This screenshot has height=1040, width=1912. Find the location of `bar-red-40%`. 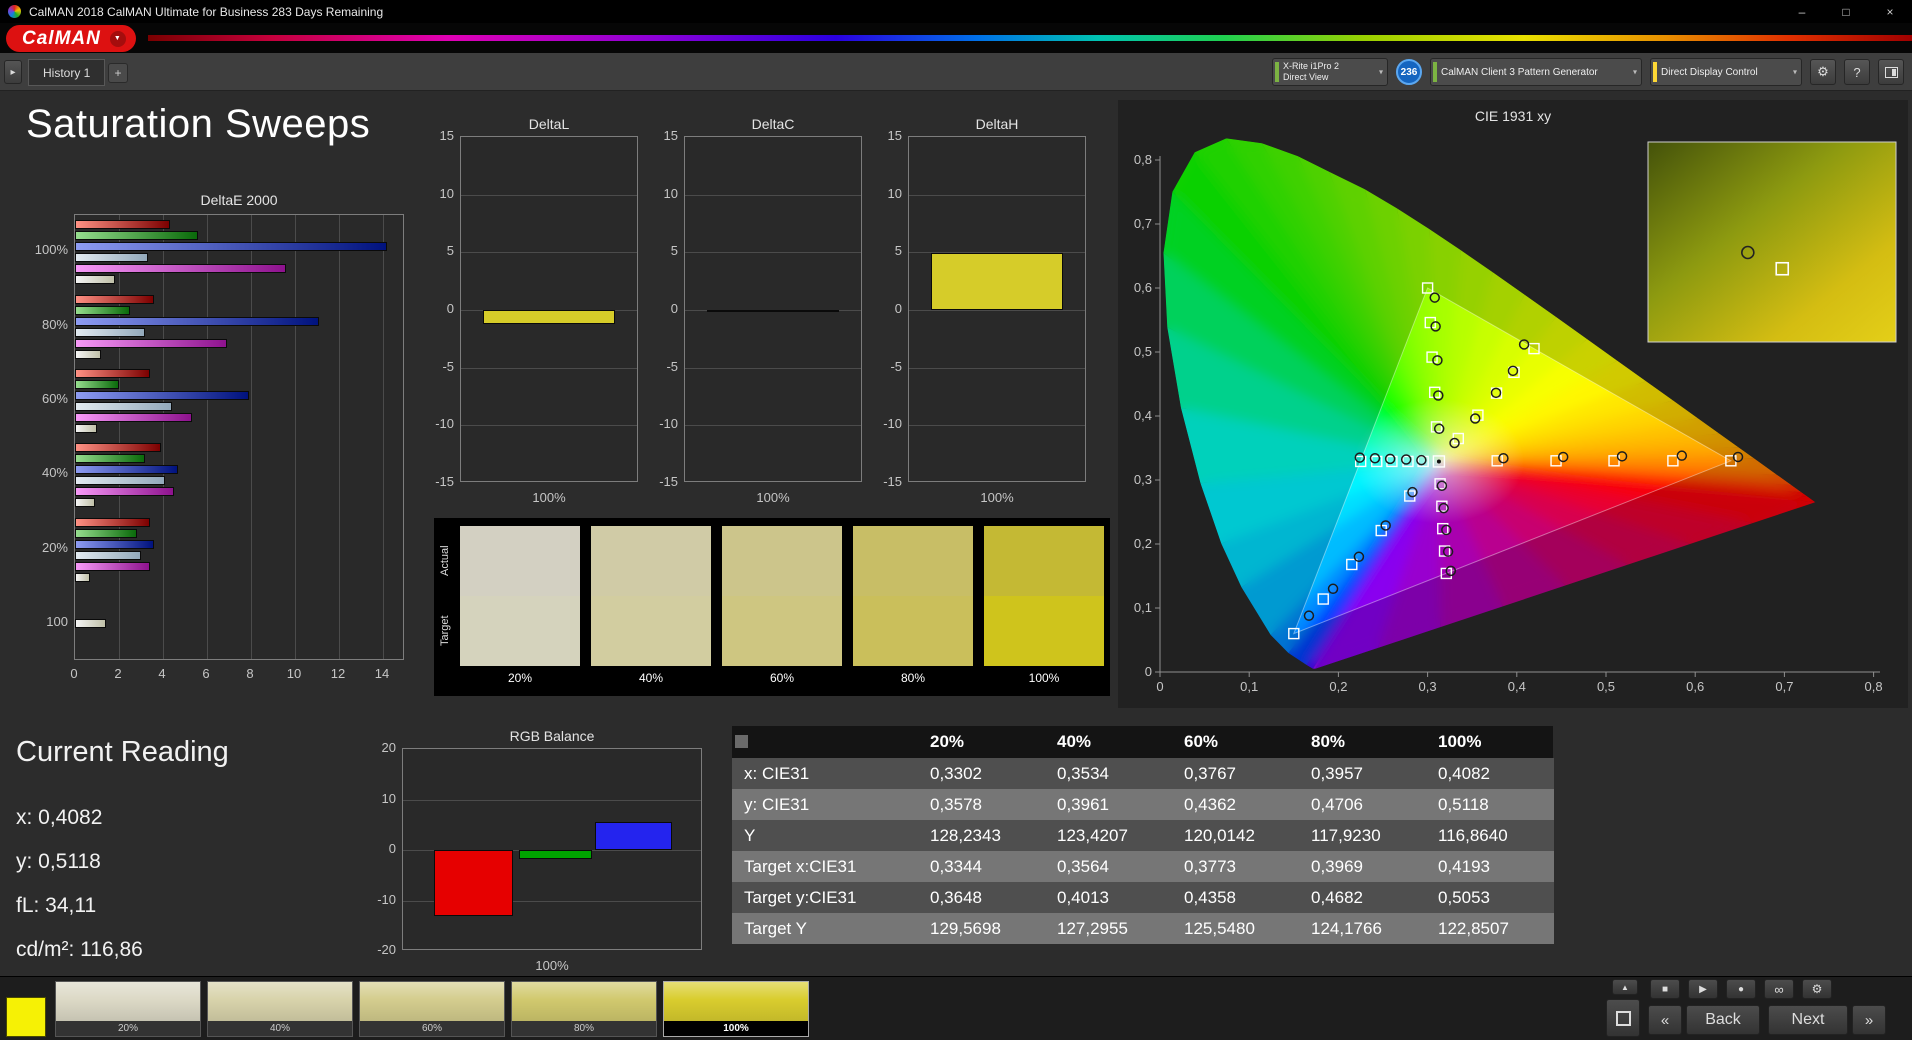

bar-red-40% is located at coordinates (118, 448).